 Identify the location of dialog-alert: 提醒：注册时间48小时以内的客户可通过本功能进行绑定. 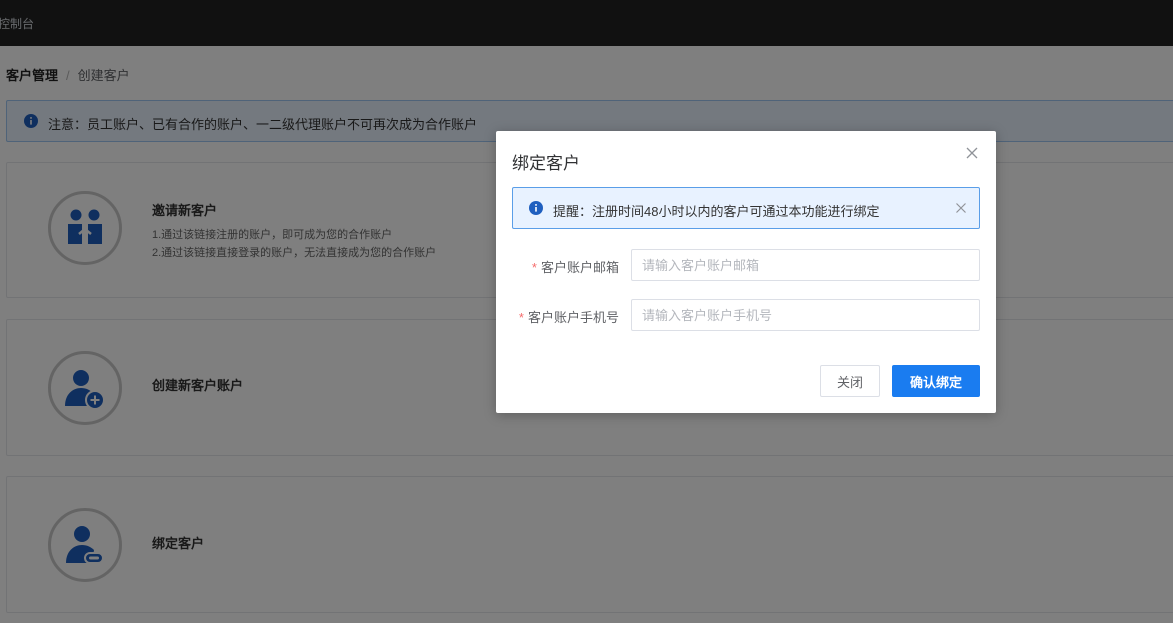
(746, 208).